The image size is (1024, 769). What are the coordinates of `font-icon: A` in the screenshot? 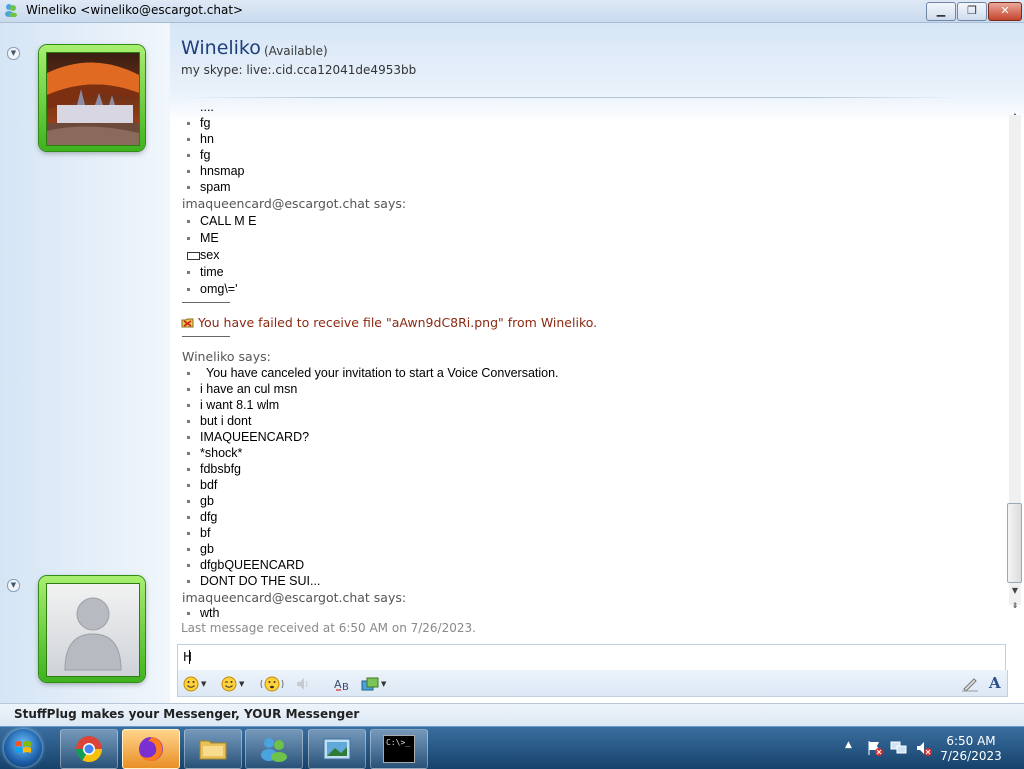 It's located at (995, 683).